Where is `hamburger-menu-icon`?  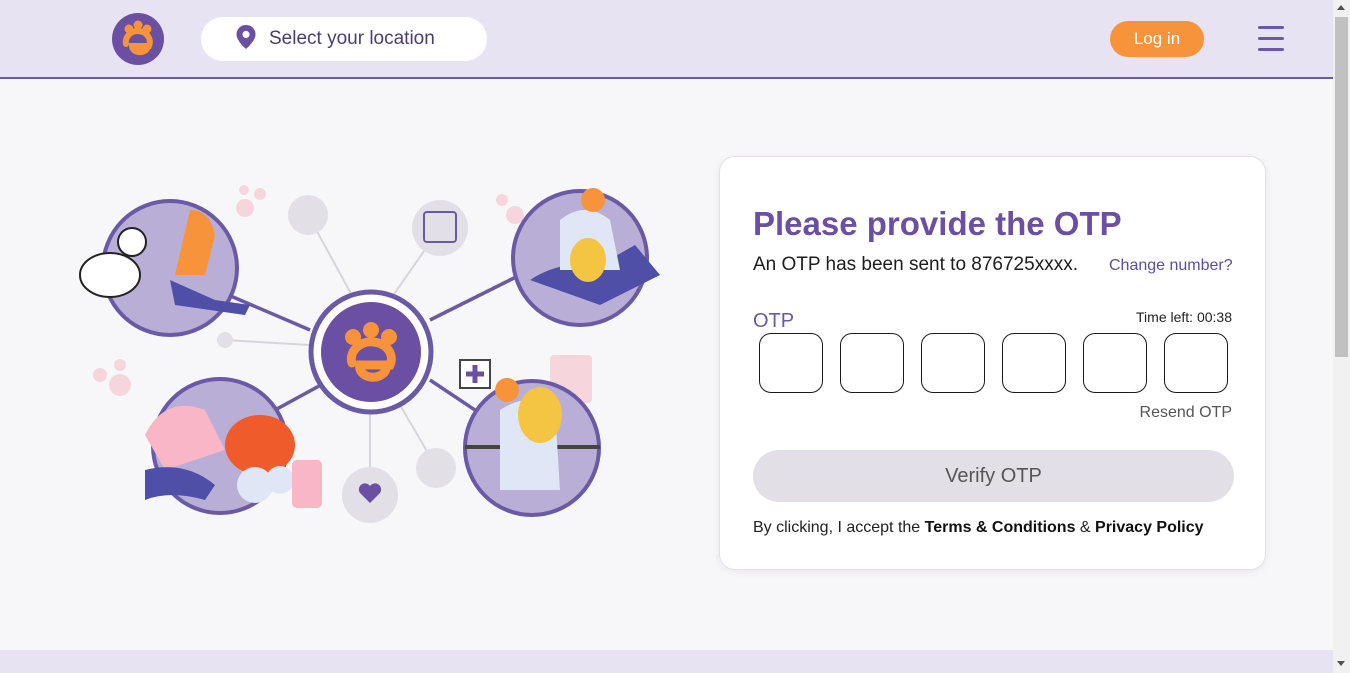 hamburger-menu-icon is located at coordinates (1271, 39).